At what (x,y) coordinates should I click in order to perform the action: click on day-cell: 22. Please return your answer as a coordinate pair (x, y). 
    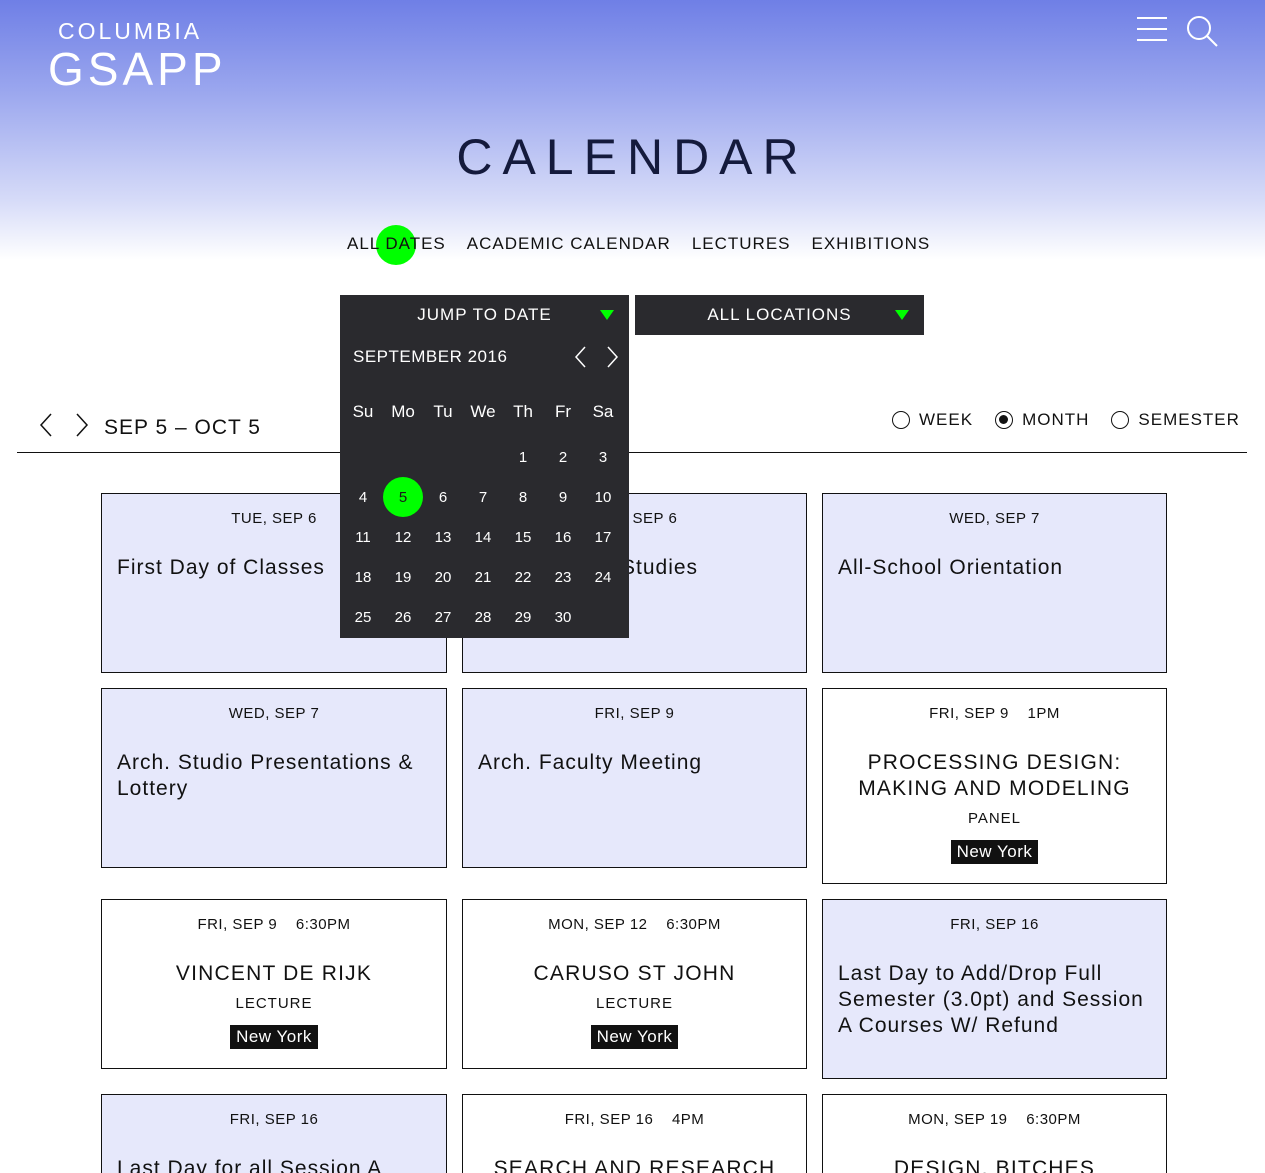
    Looking at the image, I should click on (523, 577).